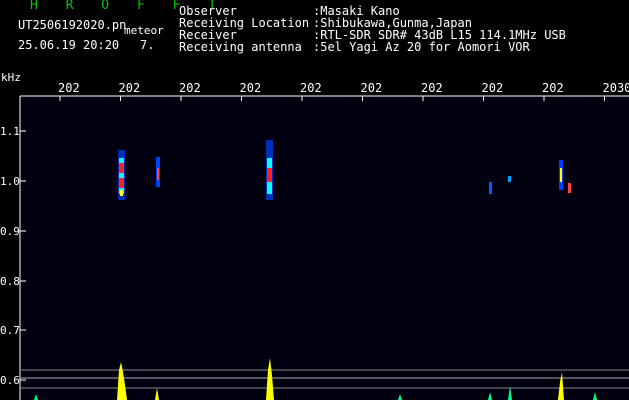 The width and height of the screenshot is (629, 400). I want to click on date-time-label: 25.06.19 20:20, so click(69, 45).